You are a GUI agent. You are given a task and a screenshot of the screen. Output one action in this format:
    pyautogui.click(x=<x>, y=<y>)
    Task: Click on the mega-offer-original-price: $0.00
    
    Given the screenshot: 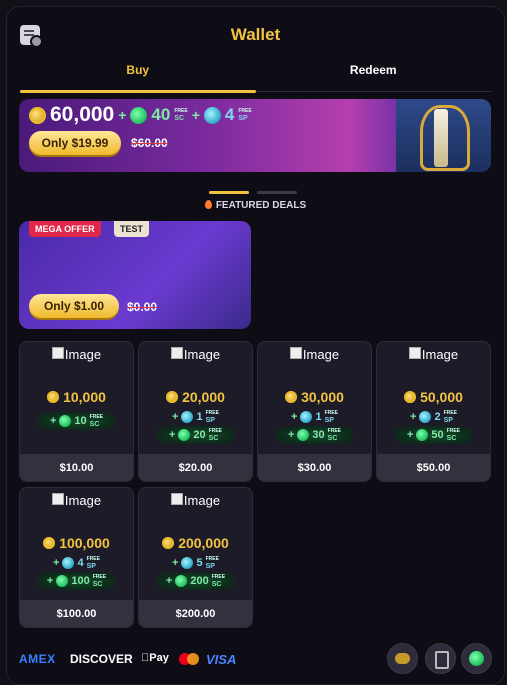 What is the action you would take?
    pyautogui.click(x=142, y=307)
    